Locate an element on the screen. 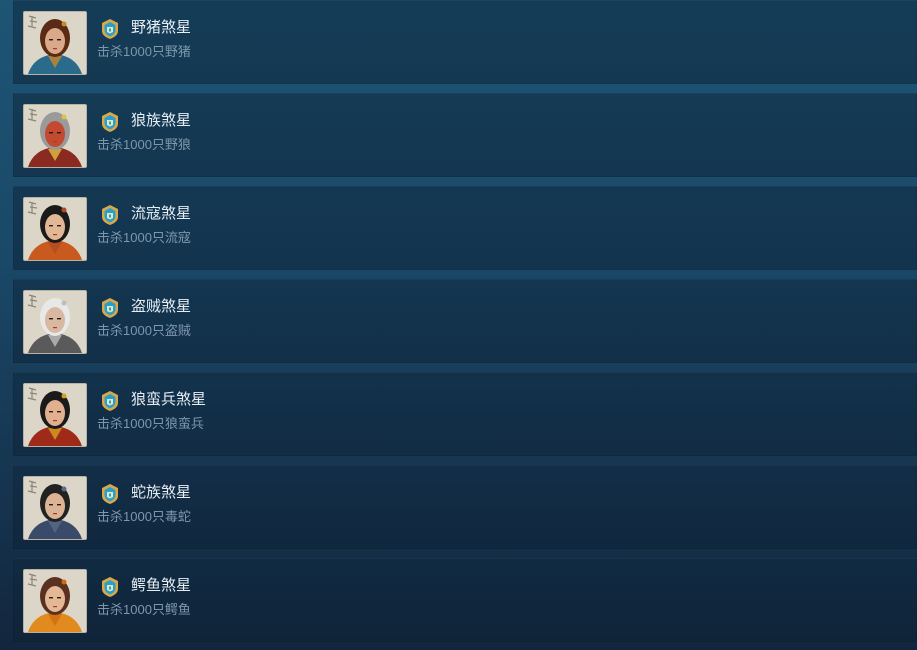 The width and height of the screenshot is (917, 650). achievement-title: 鳄鱼煞星 is located at coordinates (161, 585).